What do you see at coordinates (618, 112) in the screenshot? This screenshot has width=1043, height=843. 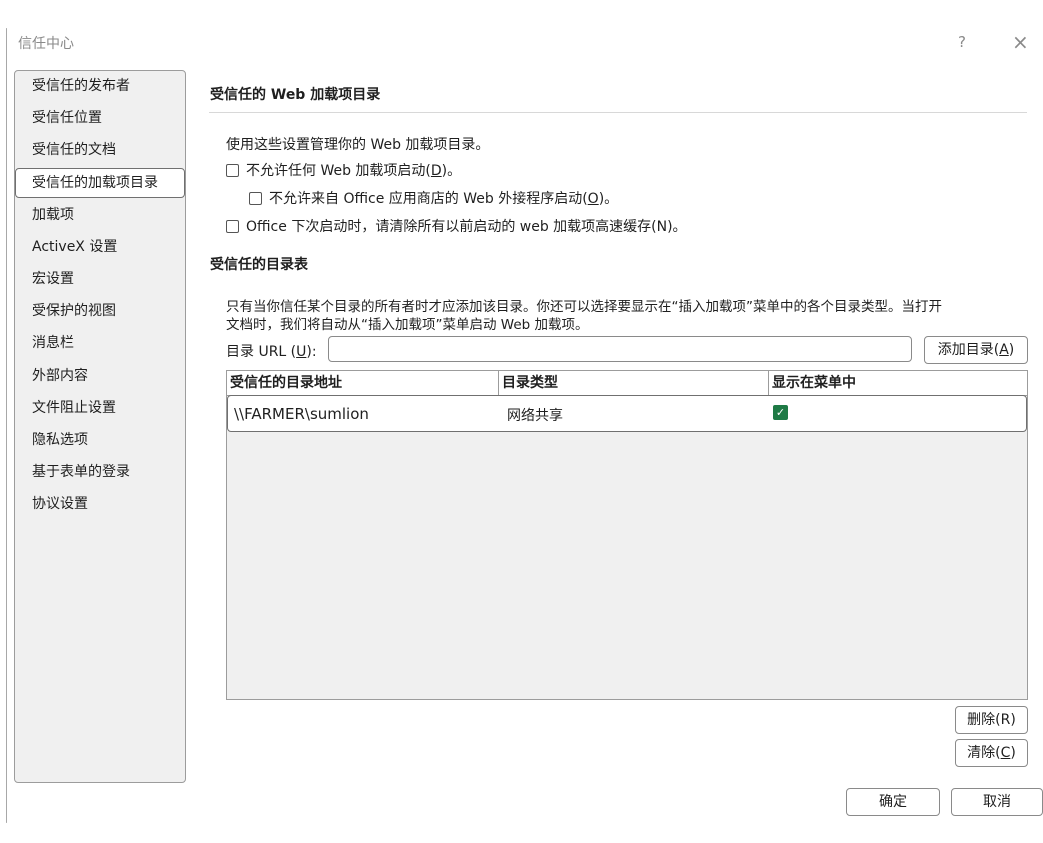 I see `section-divider` at bounding box center [618, 112].